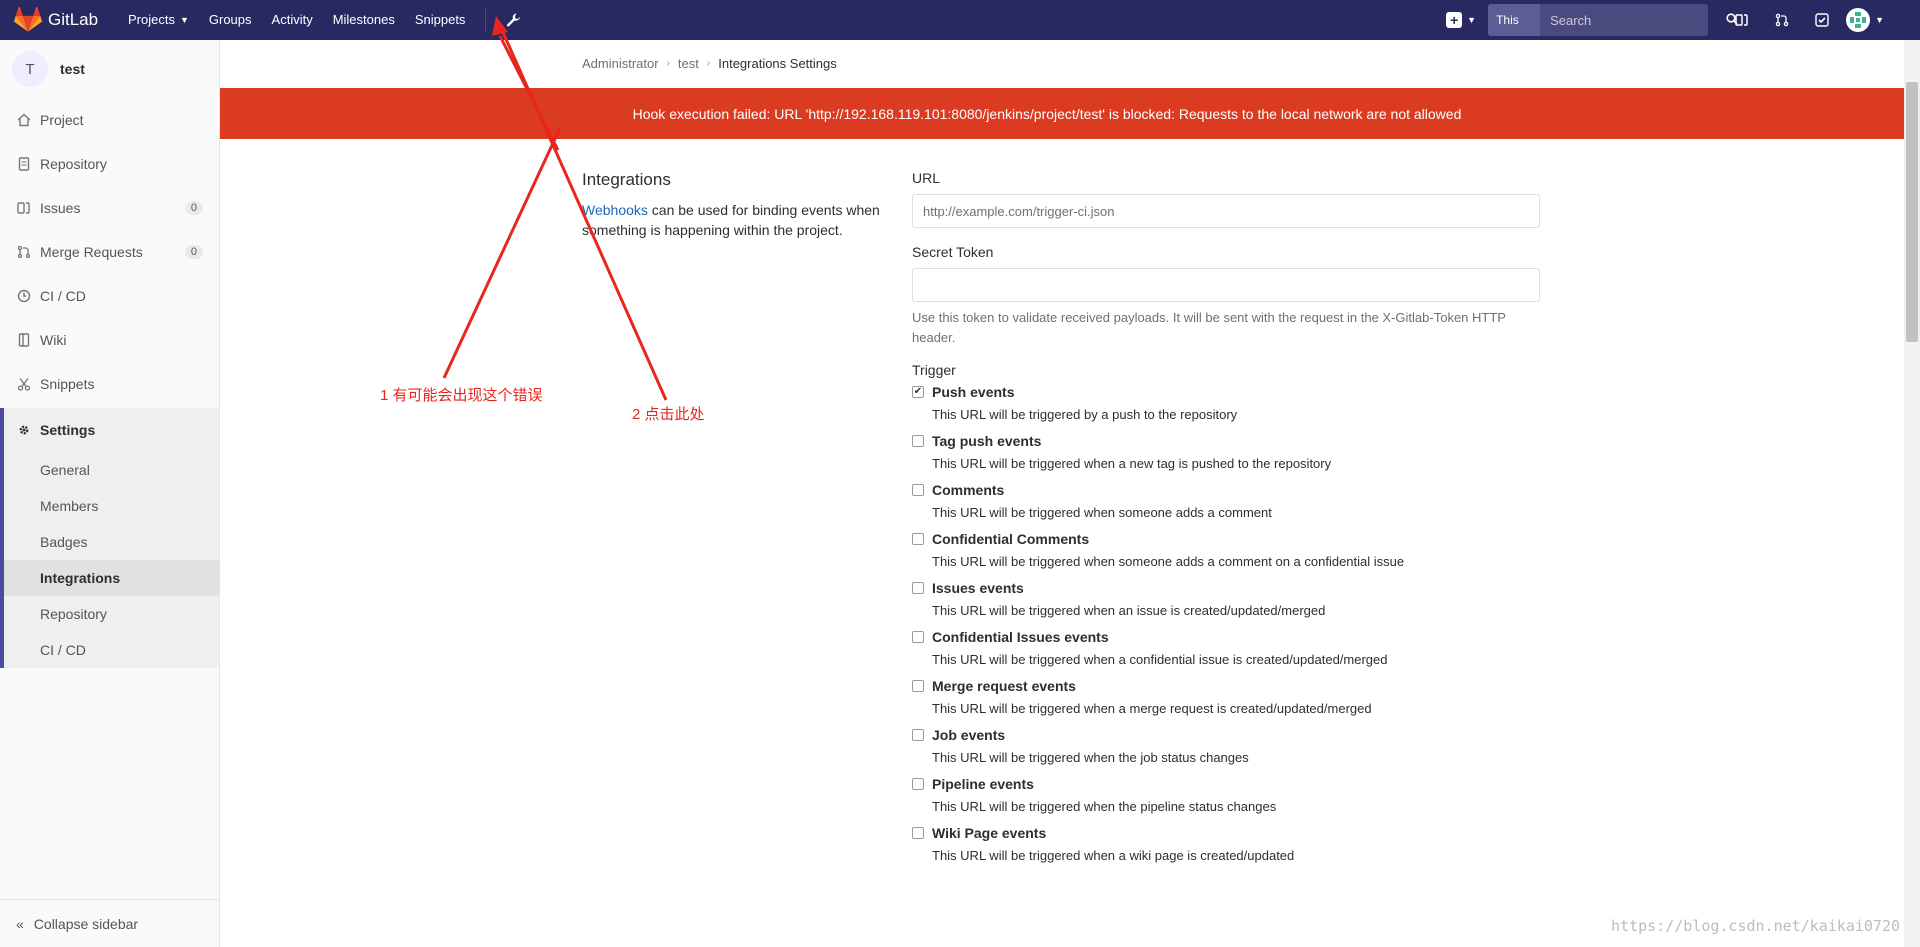 The image size is (1920, 947). I want to click on nav-activity: Activity, so click(292, 20).